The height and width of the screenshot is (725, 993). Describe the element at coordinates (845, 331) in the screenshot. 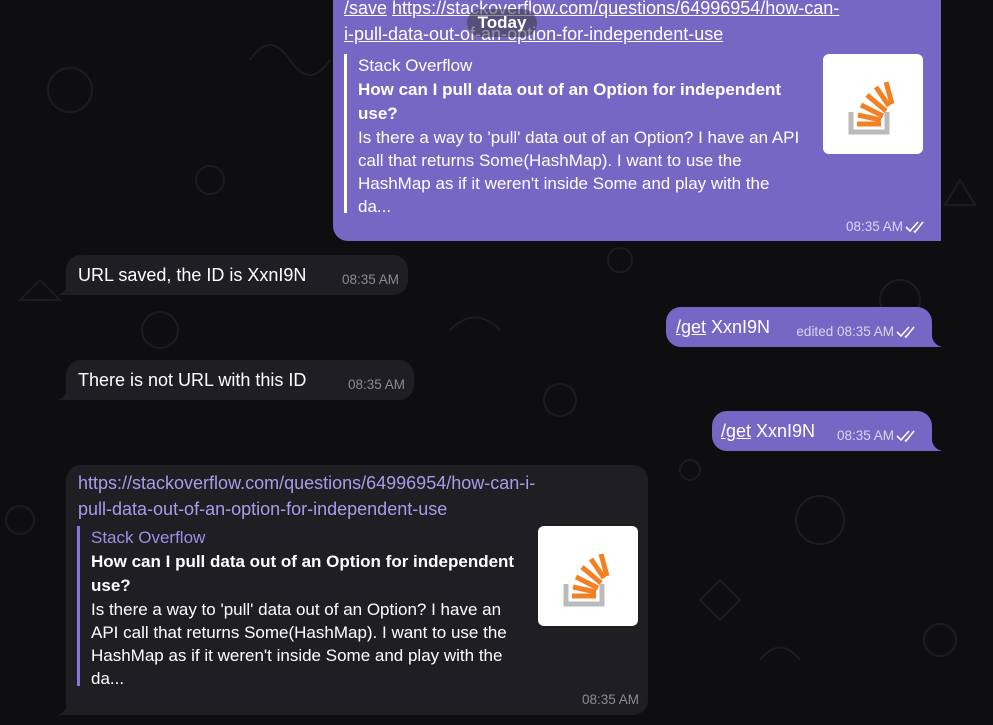

I see `message-time-edited: edited 08:35 AM` at that location.